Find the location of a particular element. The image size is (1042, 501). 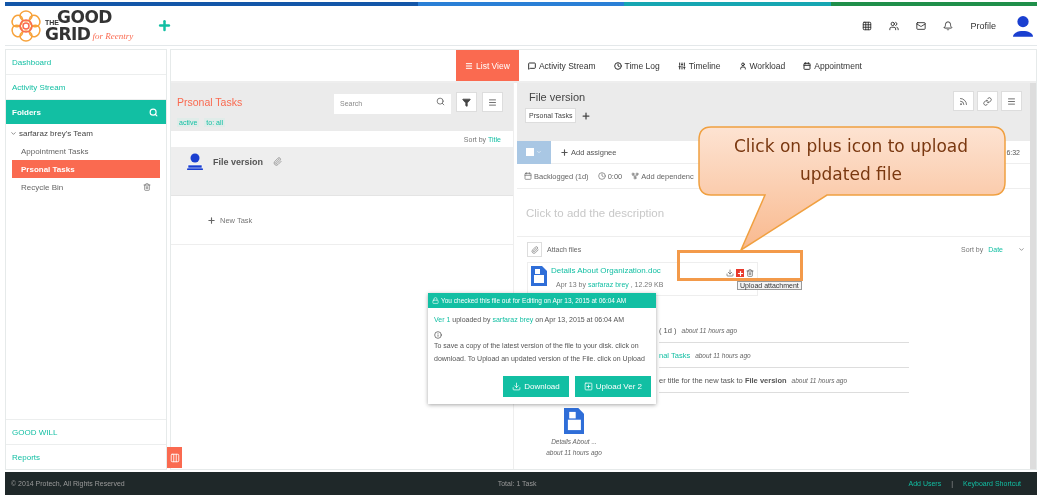

folder-label: Appointment Tasks is located at coordinates (55, 151).